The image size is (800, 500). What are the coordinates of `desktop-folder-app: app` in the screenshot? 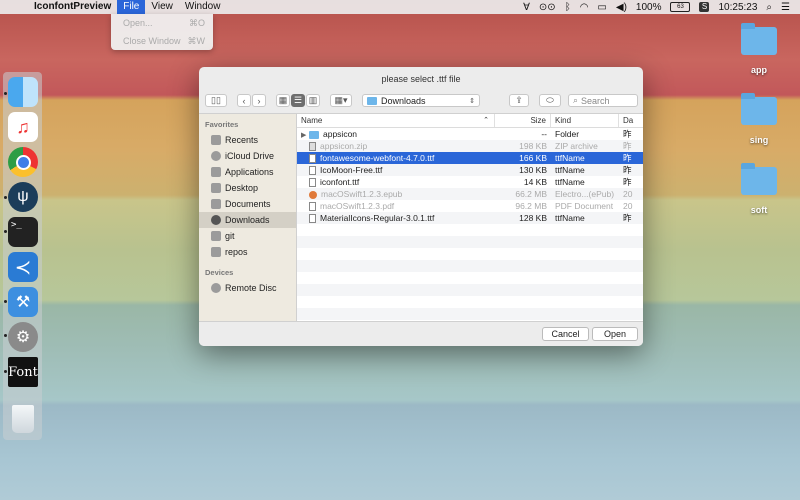 It's located at (759, 49).